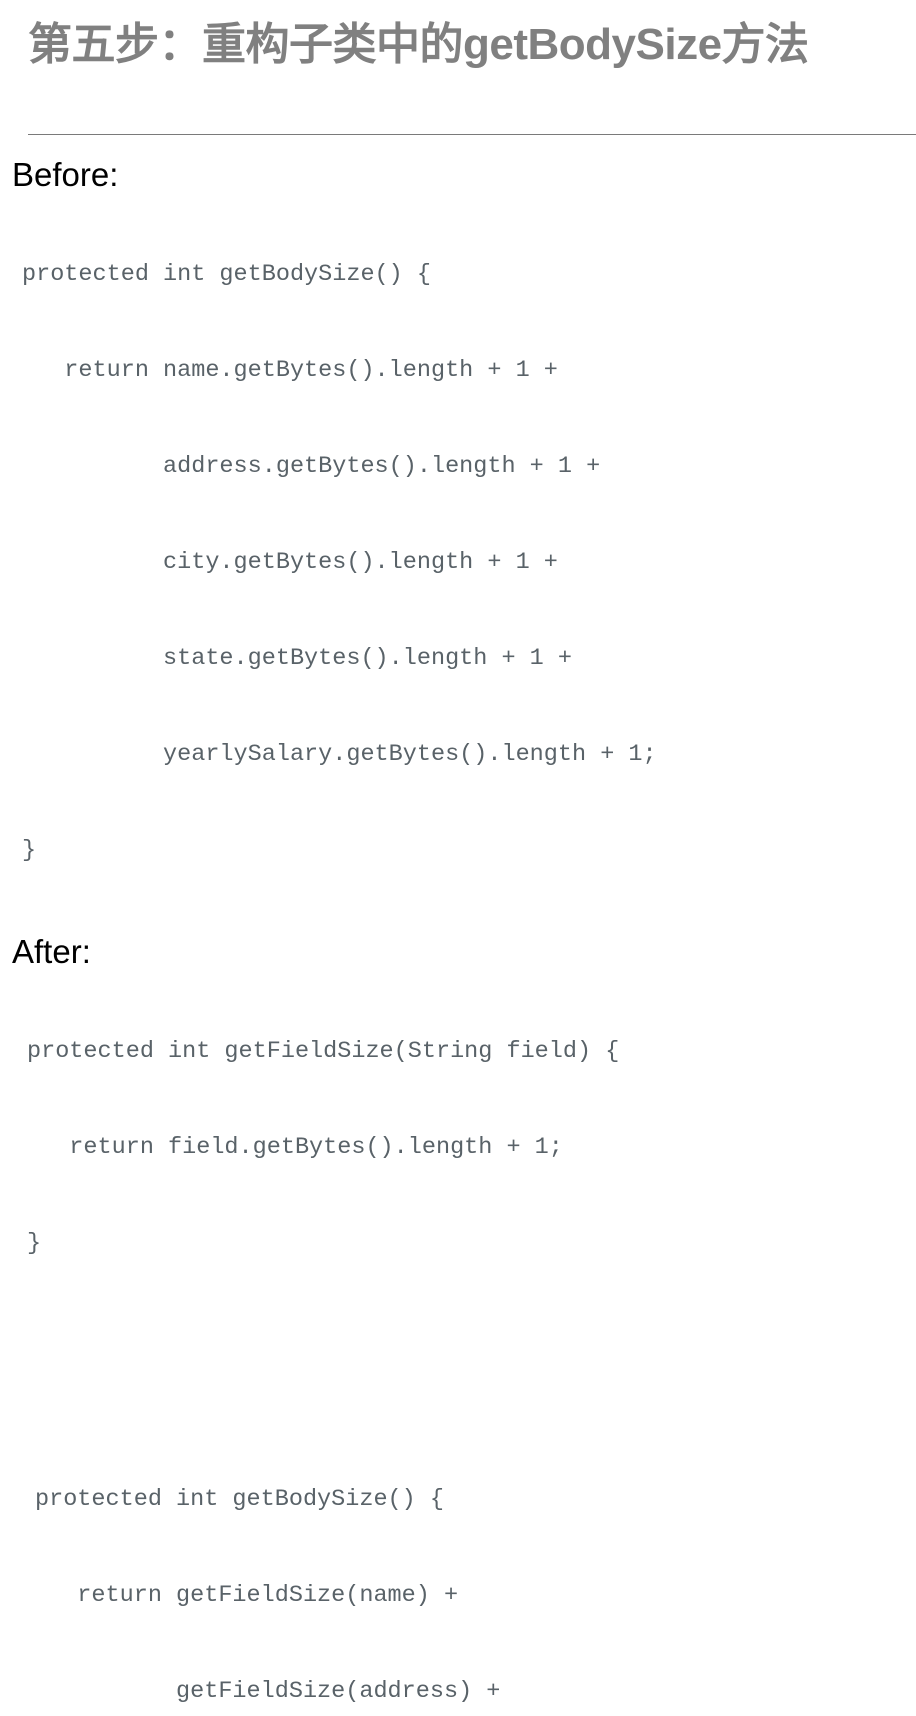  I want to click on code-line: state.getBytes().length + 1 +, so click(297, 658).